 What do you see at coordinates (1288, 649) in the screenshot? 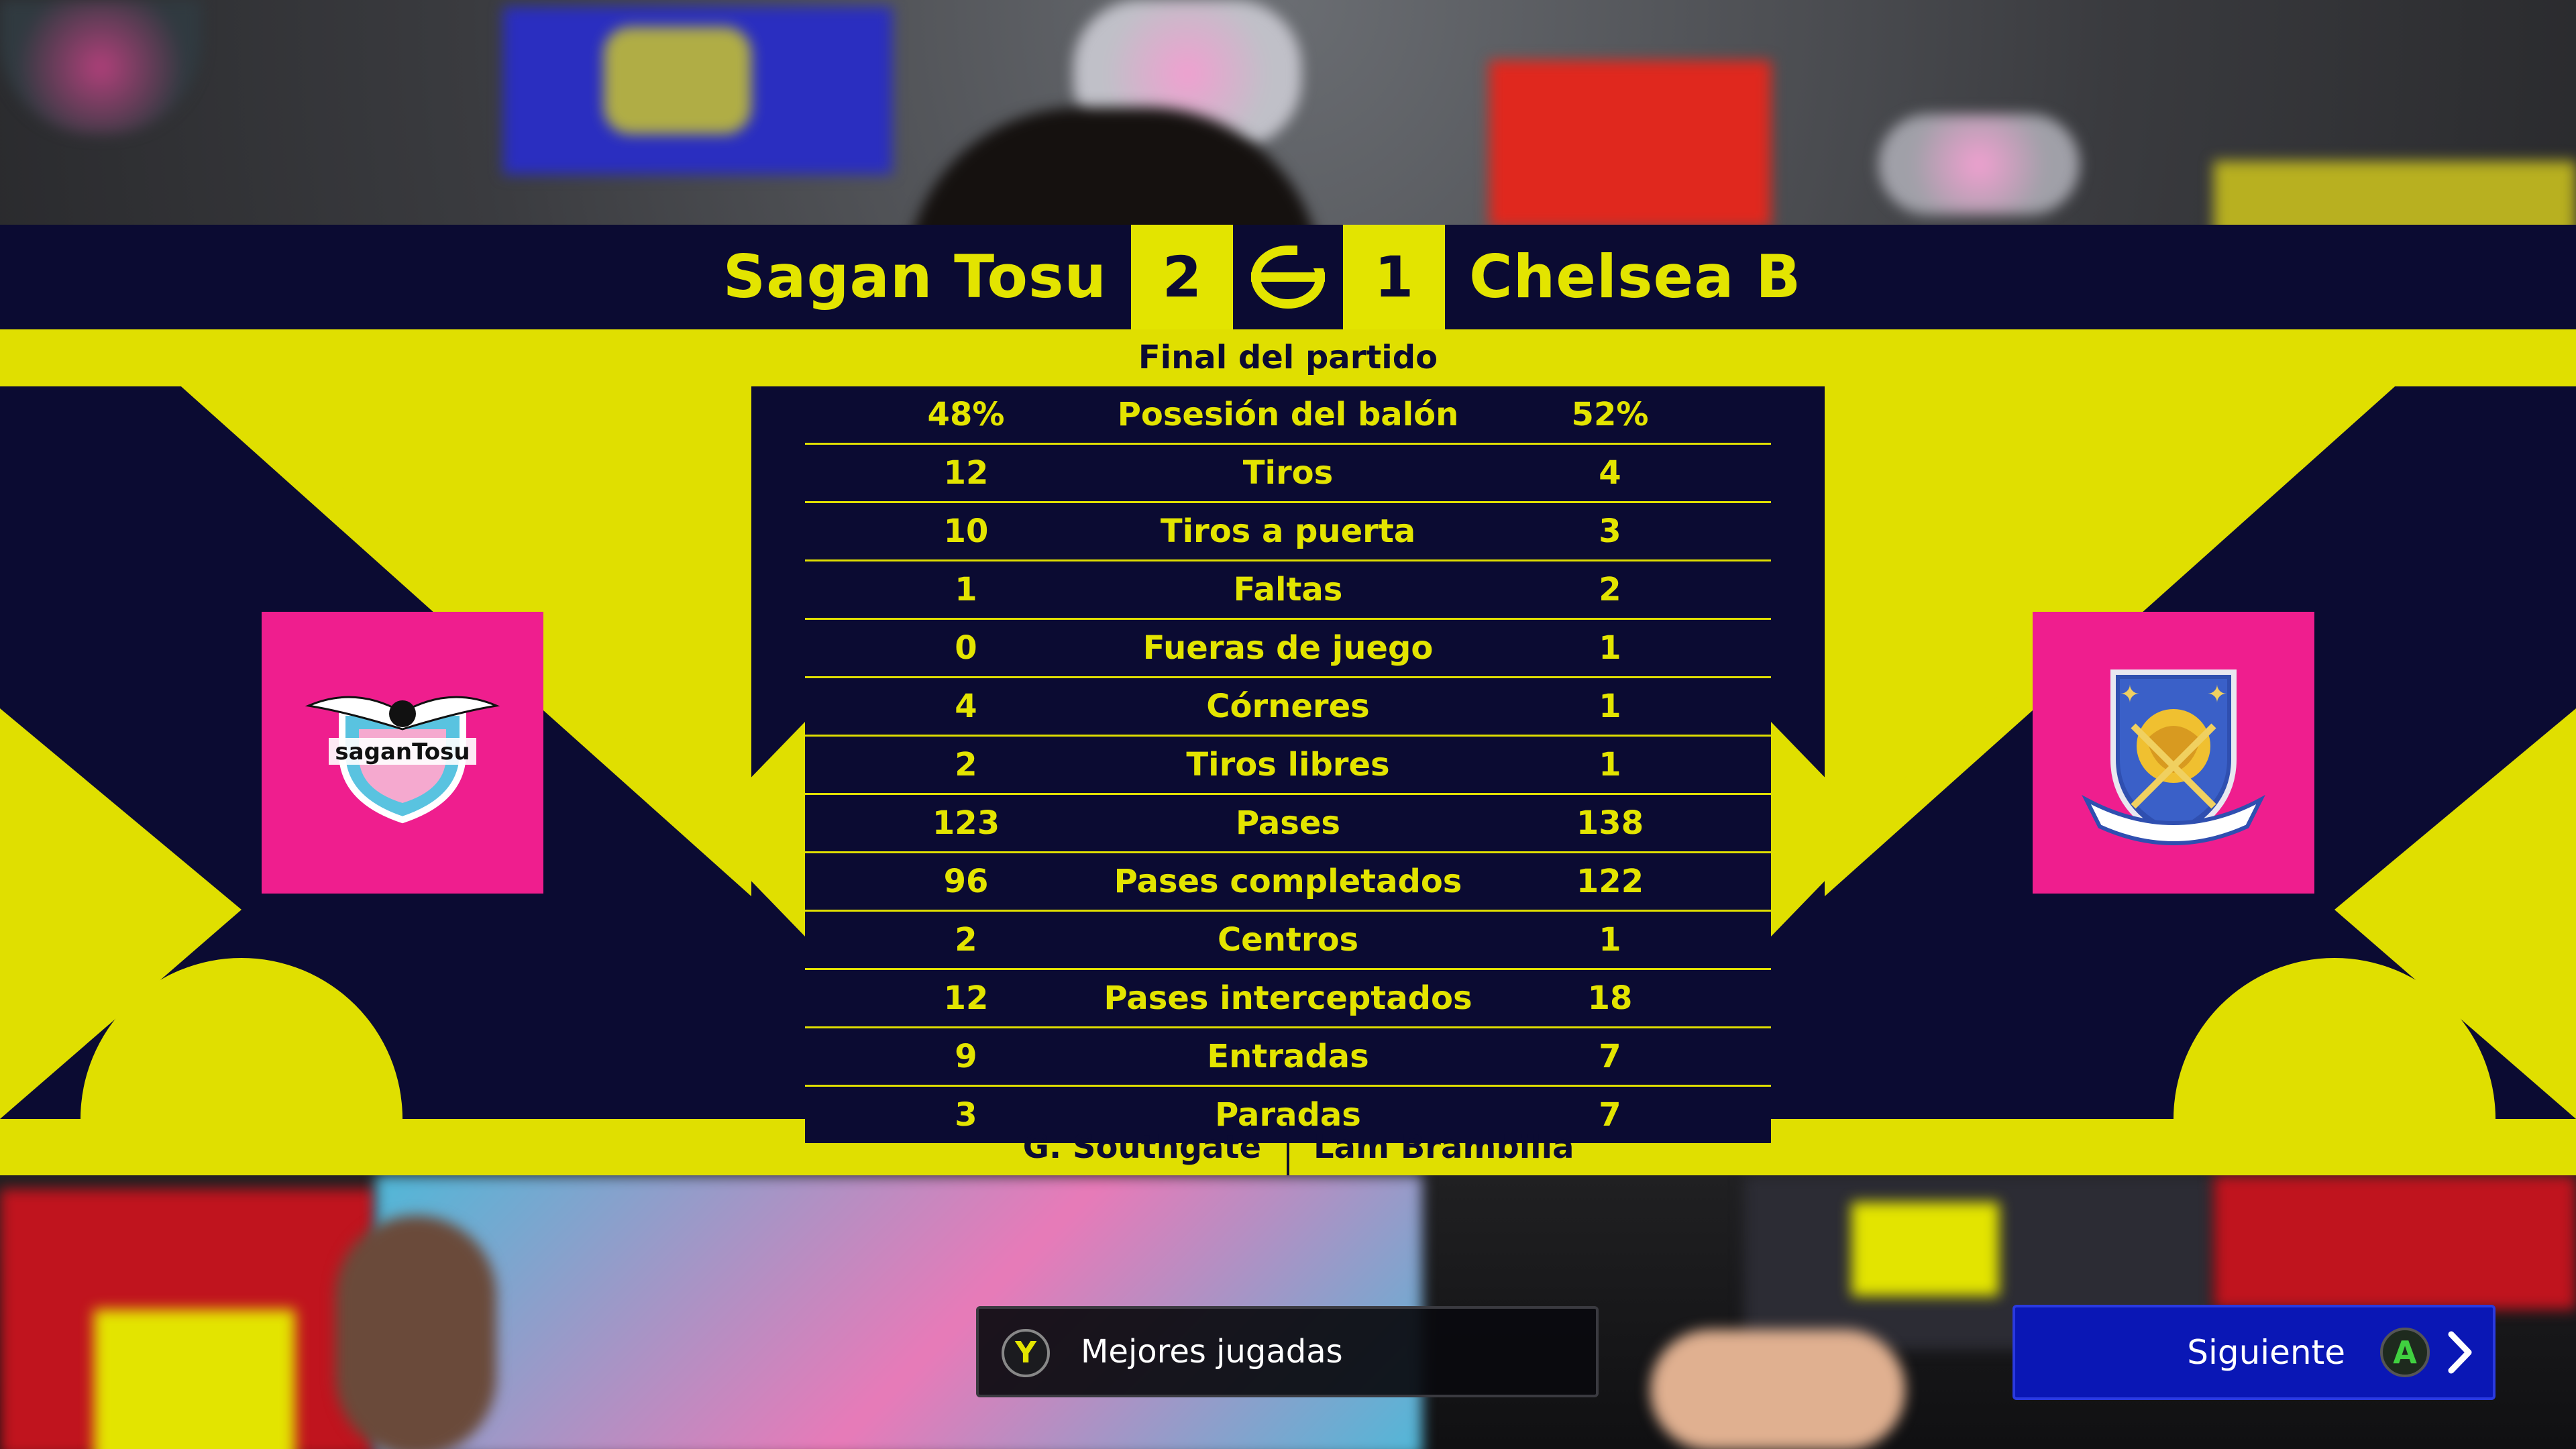
I see `stat-row: 0 Fueras de juego 1` at bounding box center [1288, 649].